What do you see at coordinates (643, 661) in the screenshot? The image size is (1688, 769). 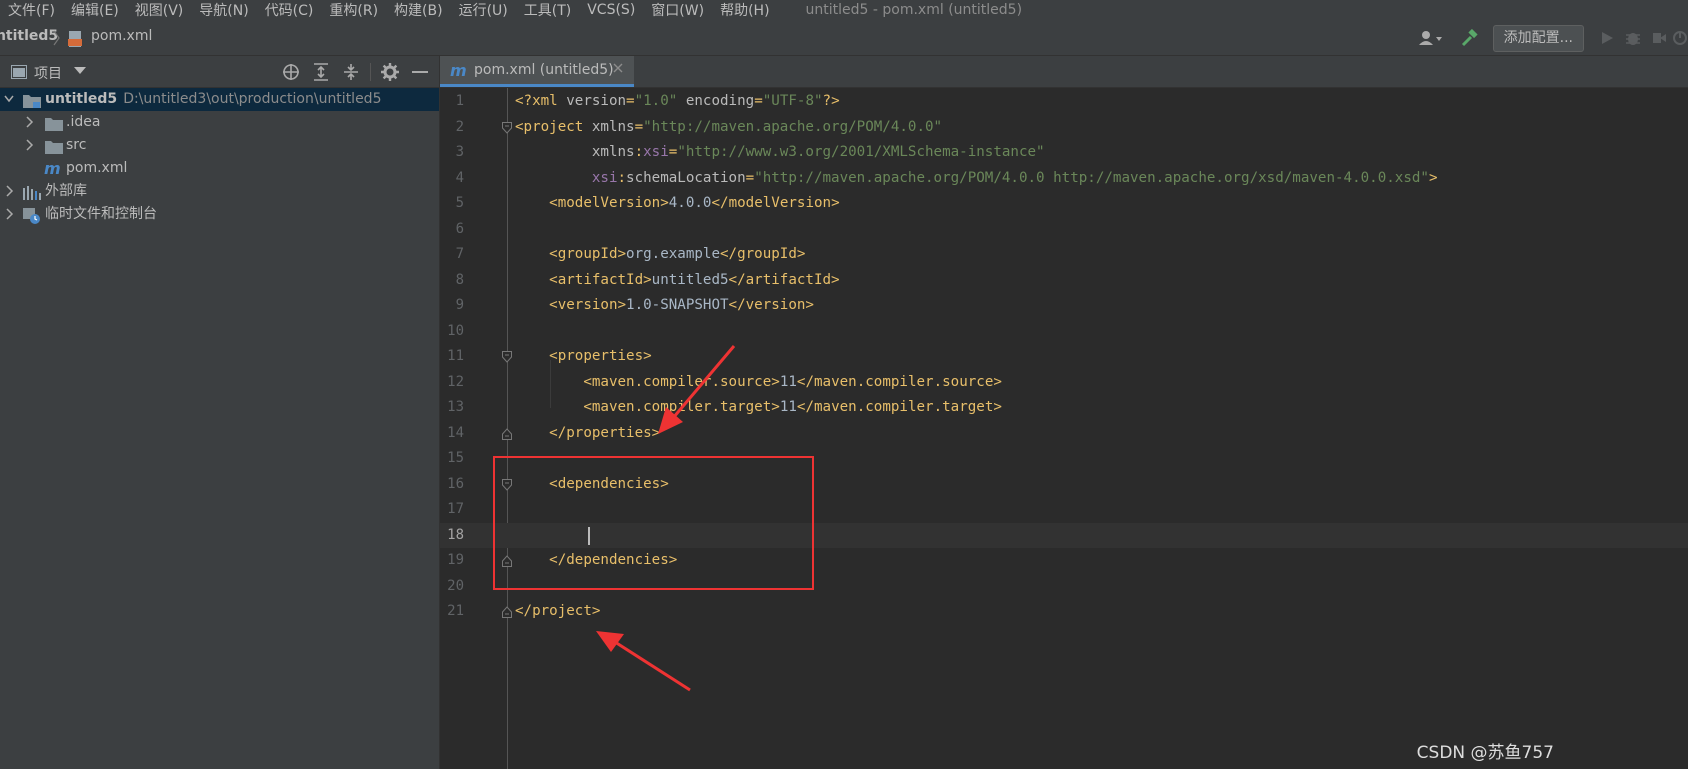 I see `arrow-to-project` at bounding box center [643, 661].